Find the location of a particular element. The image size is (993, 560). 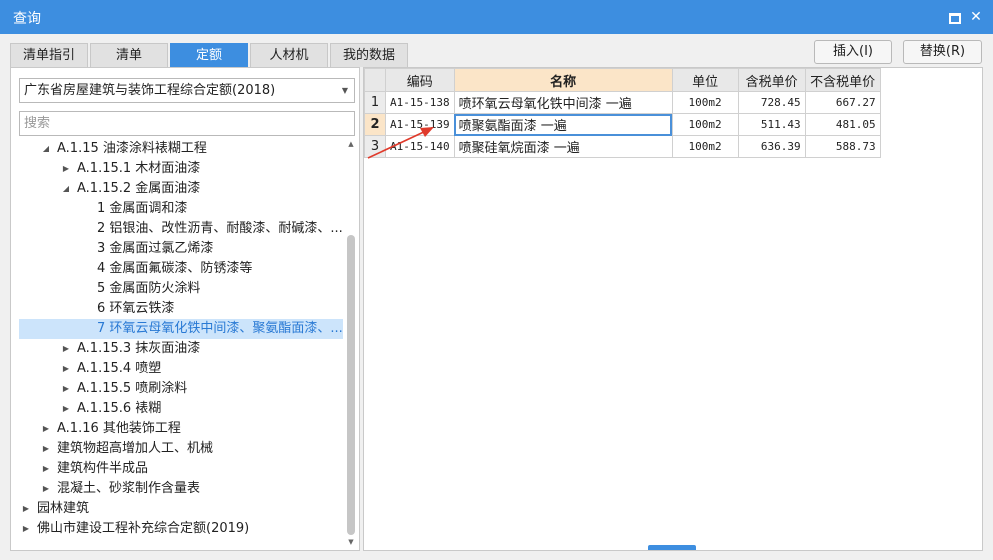

quota-library-value: 广东省房屋建筑与装饰工程综合定额(2018) is located at coordinates (150, 90).